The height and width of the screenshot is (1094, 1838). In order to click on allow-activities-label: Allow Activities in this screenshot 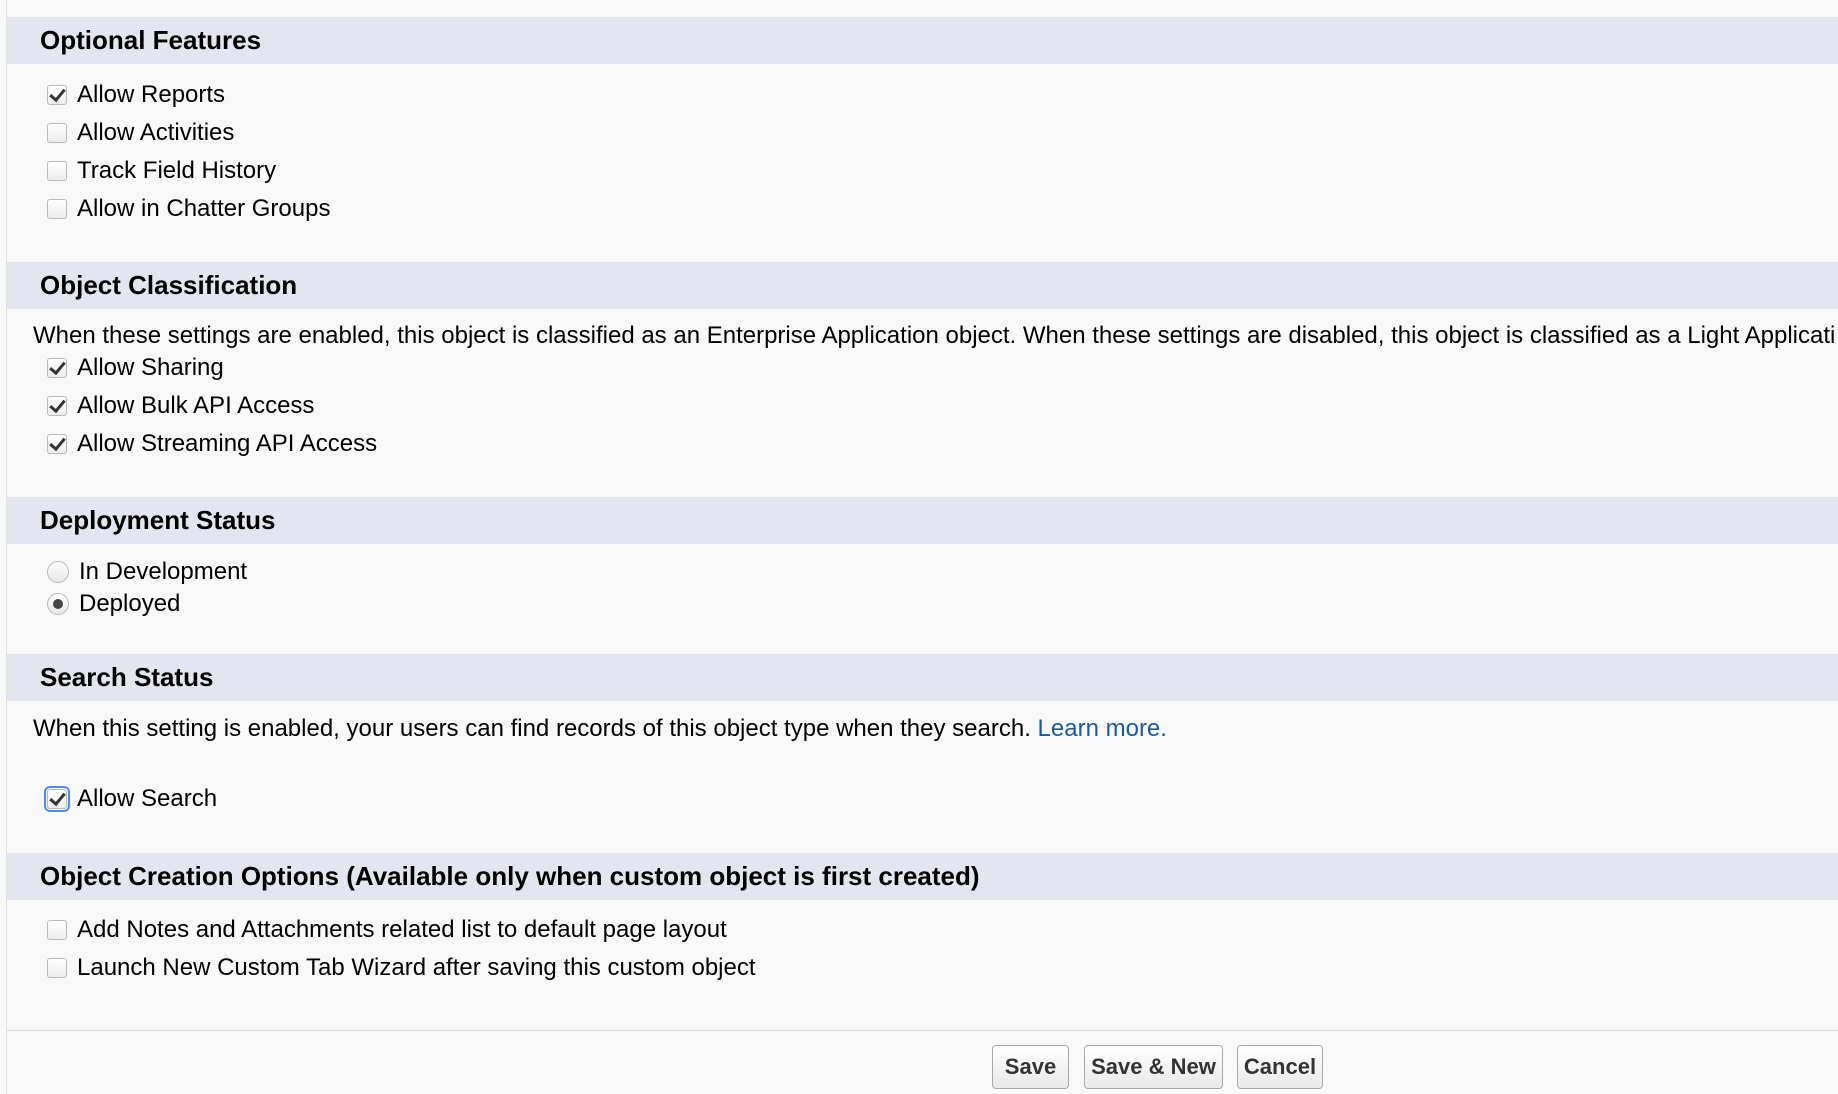, I will do `click(156, 132)`.